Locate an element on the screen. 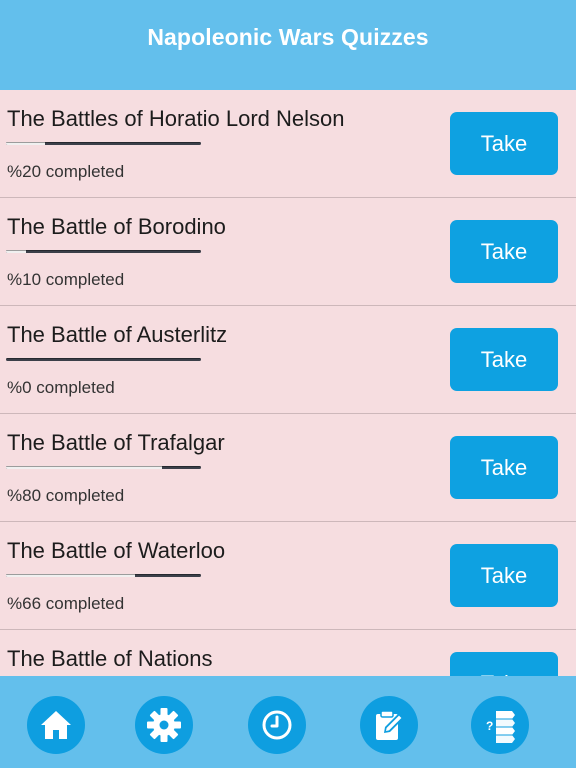 This screenshot has width=576, height=768. tab-settings is located at coordinates (164, 725).